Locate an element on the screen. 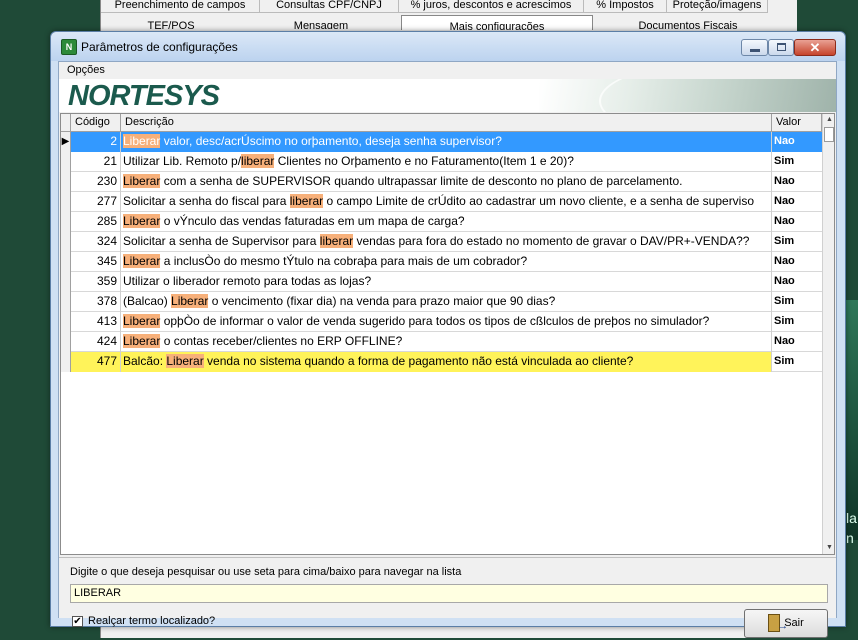  minimize-button is located at coordinates (754, 47).